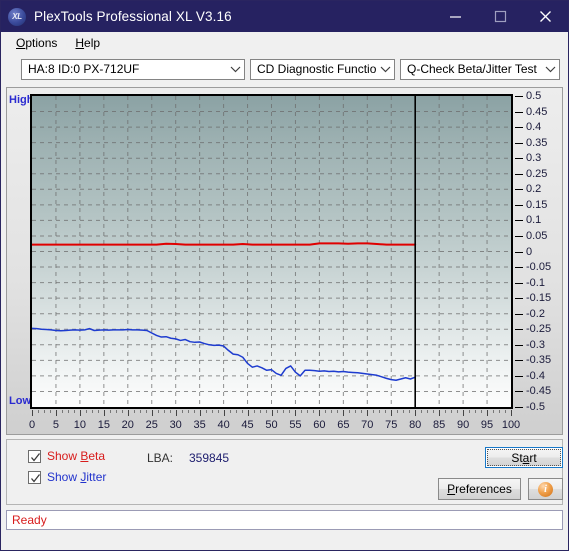 Image resolution: width=569 pixels, height=551 pixels. Describe the element at coordinates (247, 425) in the screenshot. I see `x-tick-label: 45` at that location.